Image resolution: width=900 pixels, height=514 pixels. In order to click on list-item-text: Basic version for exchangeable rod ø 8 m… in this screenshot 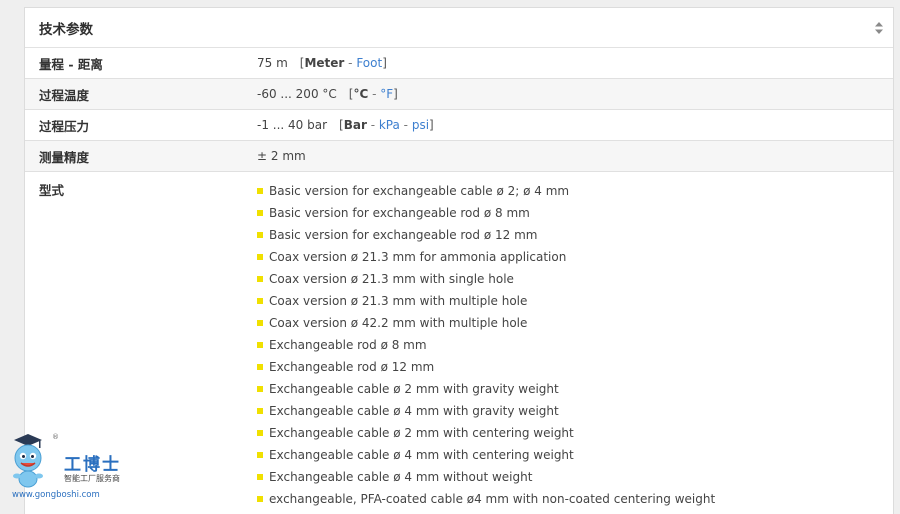, I will do `click(399, 213)`.